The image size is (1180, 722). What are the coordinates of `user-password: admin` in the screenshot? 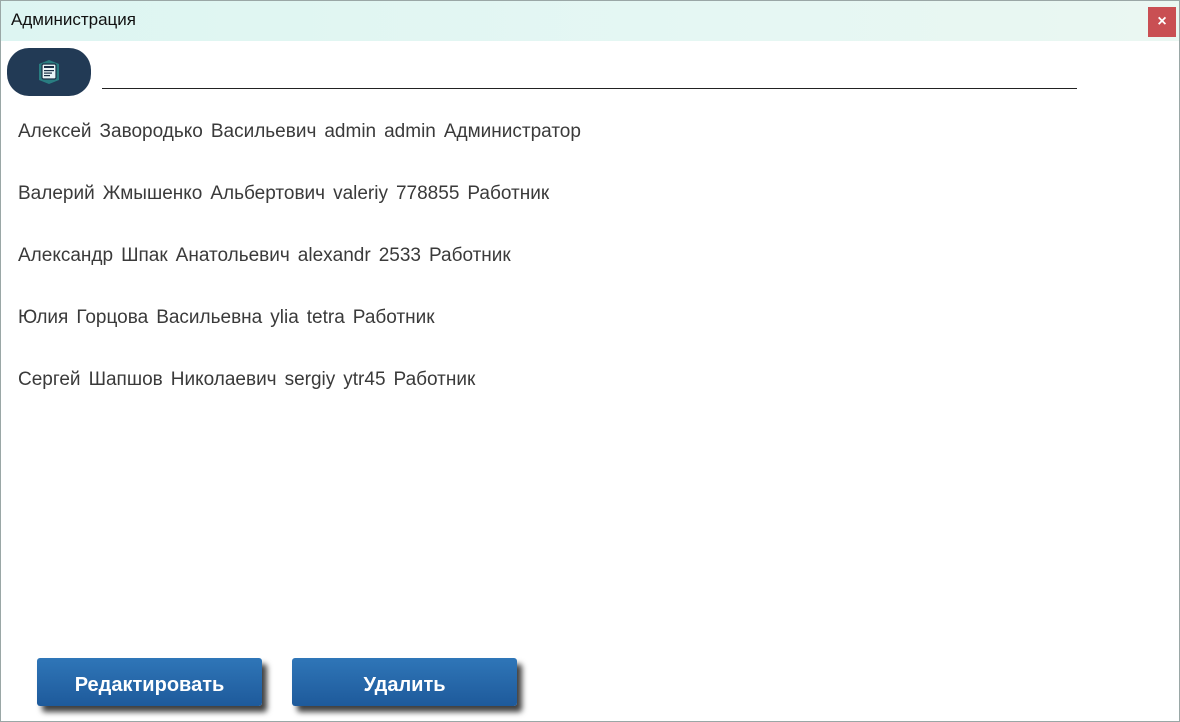 It's located at (410, 131).